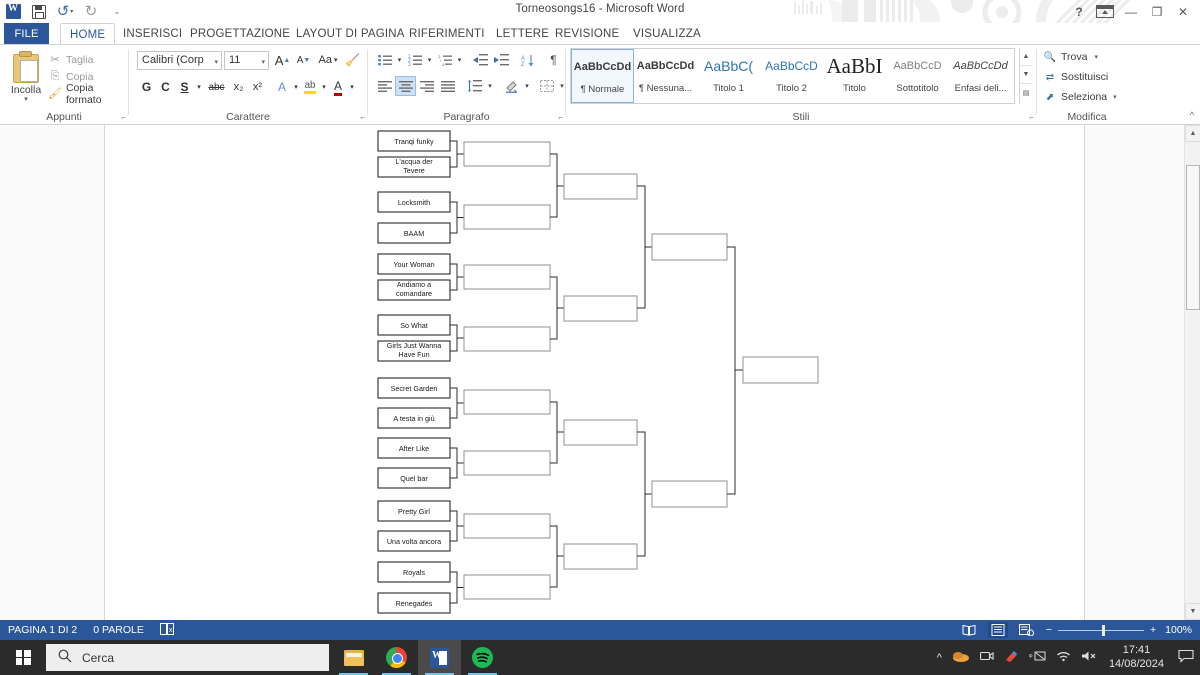  Describe the element at coordinates (447, 34) in the screenshot. I see `tab-riferimenti: RIFERIMENTI` at that location.